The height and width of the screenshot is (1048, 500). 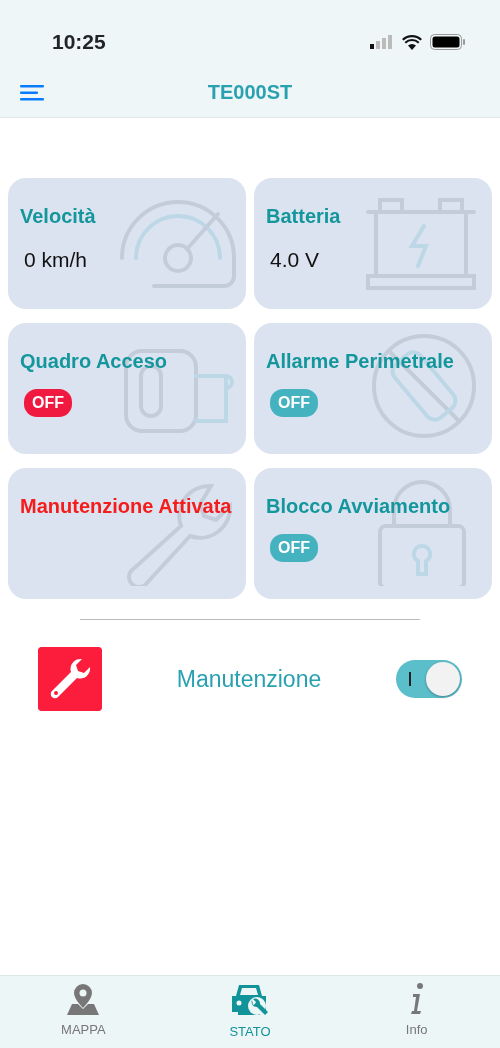 What do you see at coordinates (249, 679) in the screenshot?
I see `maintenance-label: Manutenzione` at bounding box center [249, 679].